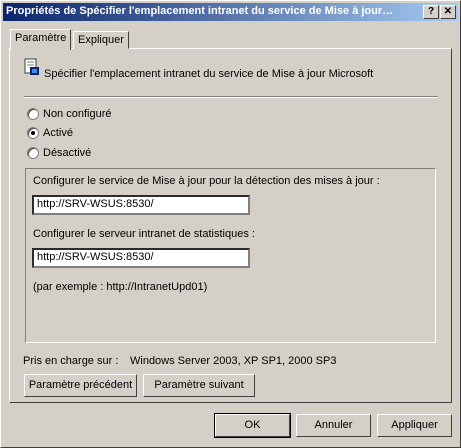 Image resolution: width=461 pixels, height=448 pixels. Describe the element at coordinates (77, 114) in the screenshot. I see `radio-label-non-configure: Non configuré` at that location.